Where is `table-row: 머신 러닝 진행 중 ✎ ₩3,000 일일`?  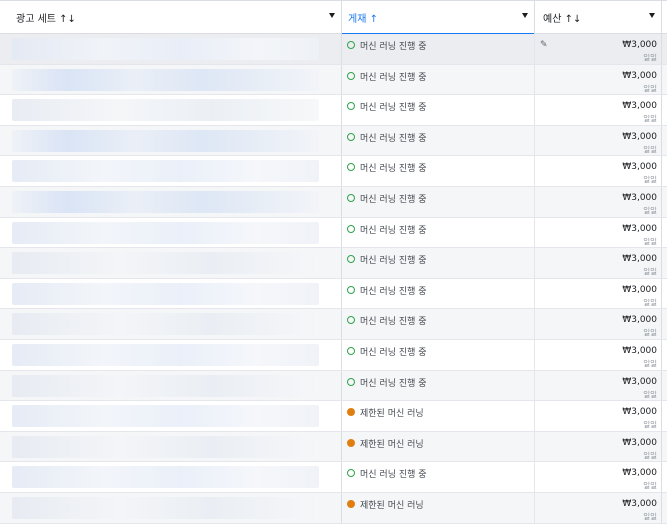
table-row: 머신 러닝 진행 중 ✎ ₩3,000 일일 is located at coordinates (333, 49).